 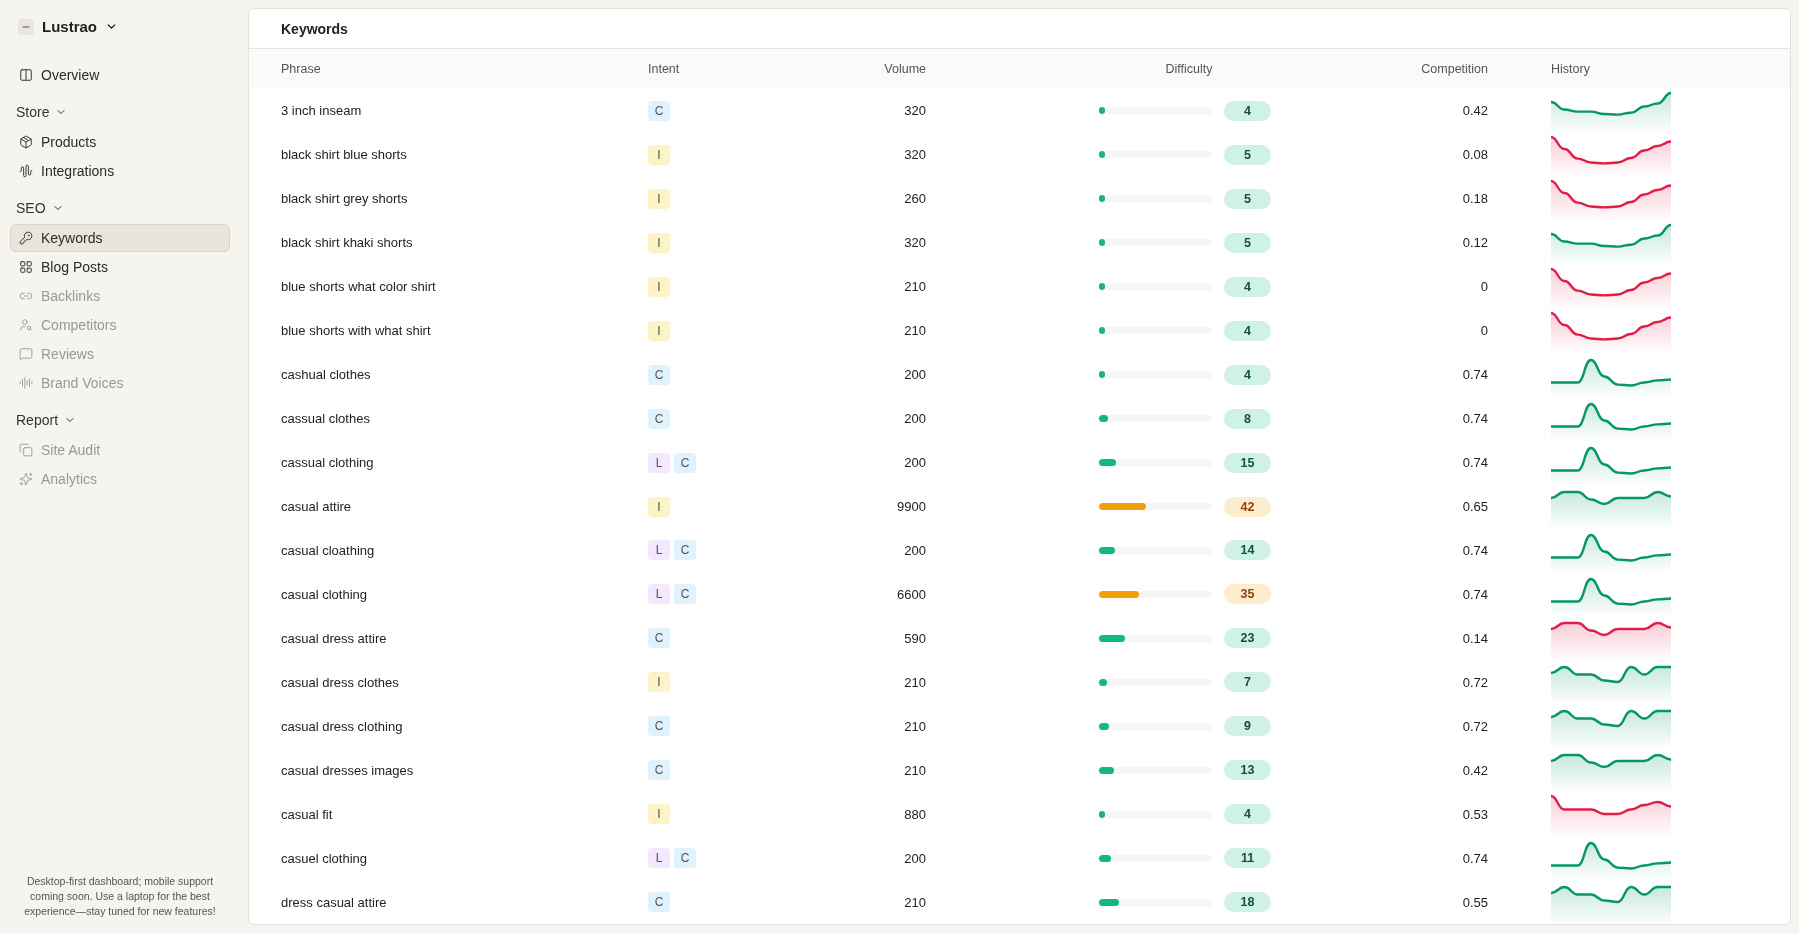 I want to click on section-toggle: Report, so click(x=46, y=420).